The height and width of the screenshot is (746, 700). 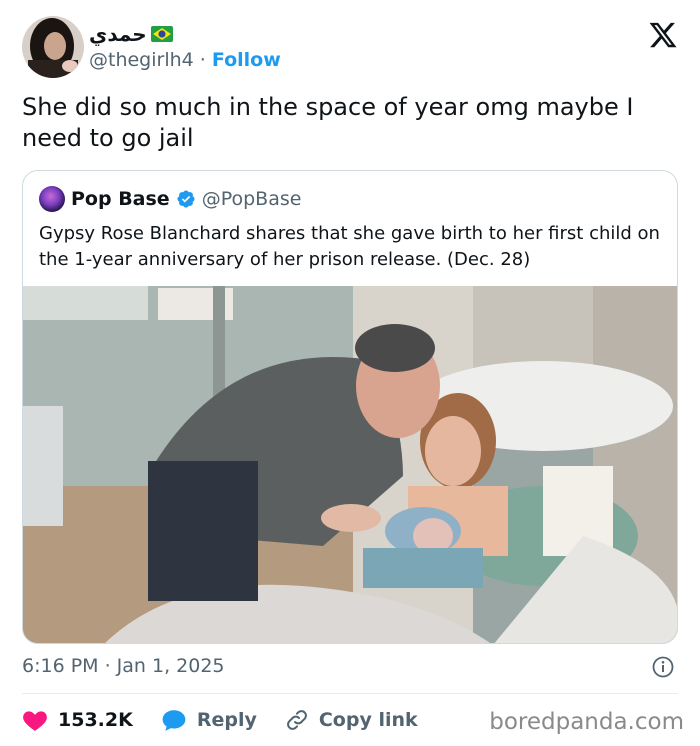 What do you see at coordinates (118, 34) in the screenshot?
I see `author-display-name: حمدي` at bounding box center [118, 34].